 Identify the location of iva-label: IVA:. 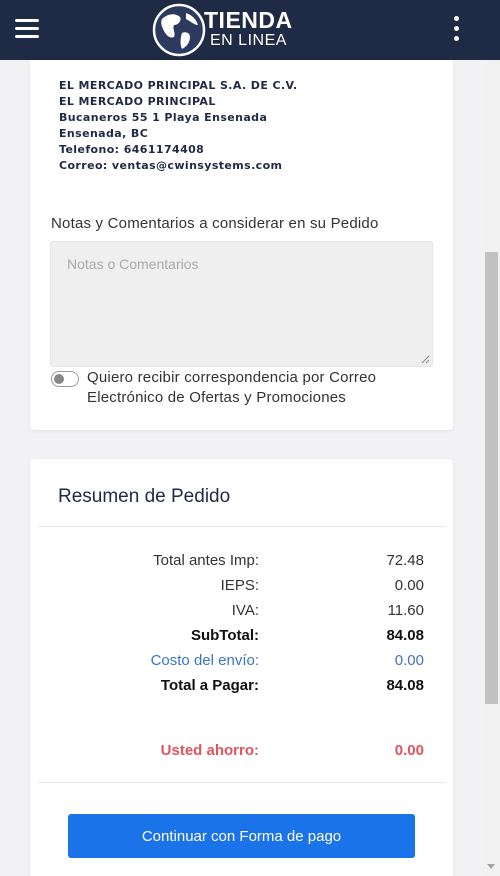
(245, 610).